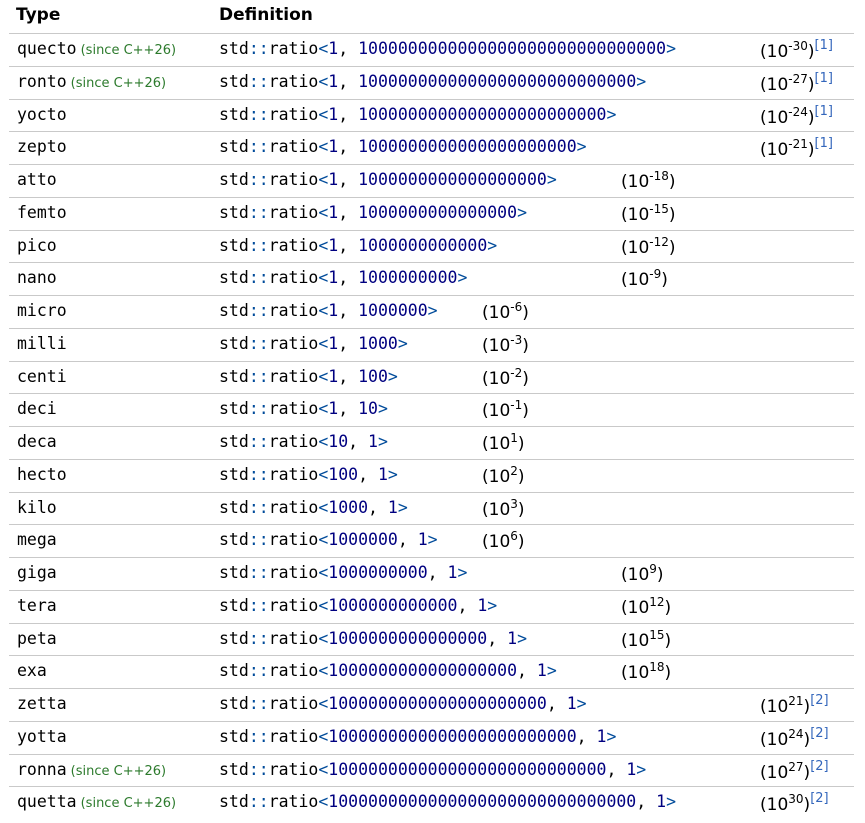 The height and width of the screenshot is (823, 865). Describe the element at coordinates (38, 15) in the screenshot. I see `type-column-header: Type` at that location.